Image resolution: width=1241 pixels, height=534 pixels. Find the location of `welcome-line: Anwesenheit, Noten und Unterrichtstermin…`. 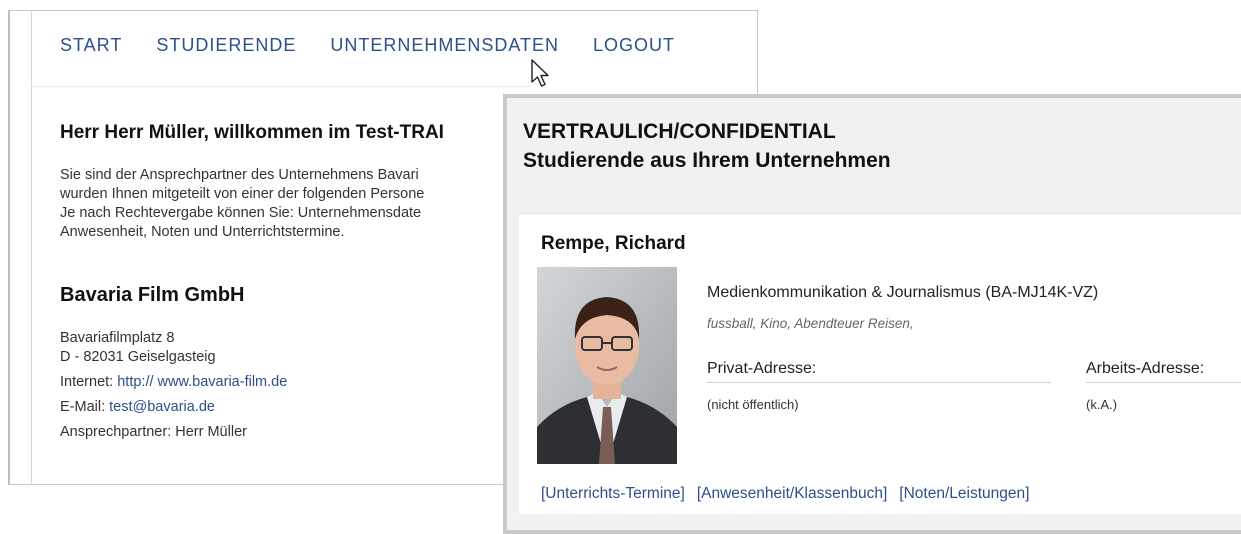

welcome-line: Anwesenheit, Noten und Unterrichtstermin… is located at coordinates (202, 232).